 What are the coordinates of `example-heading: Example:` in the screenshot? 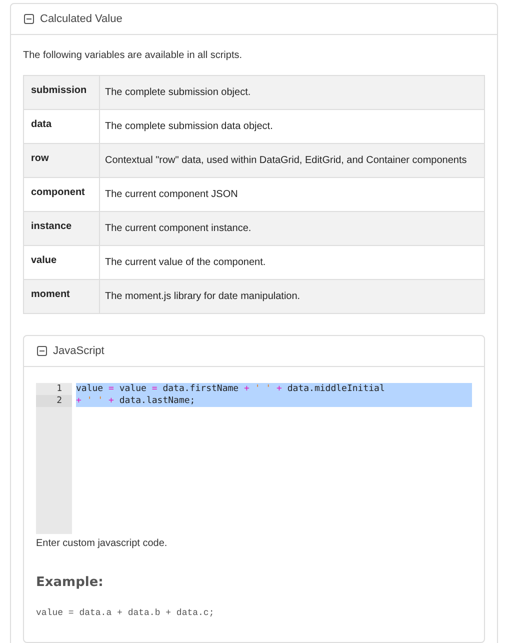 It's located at (70, 583).